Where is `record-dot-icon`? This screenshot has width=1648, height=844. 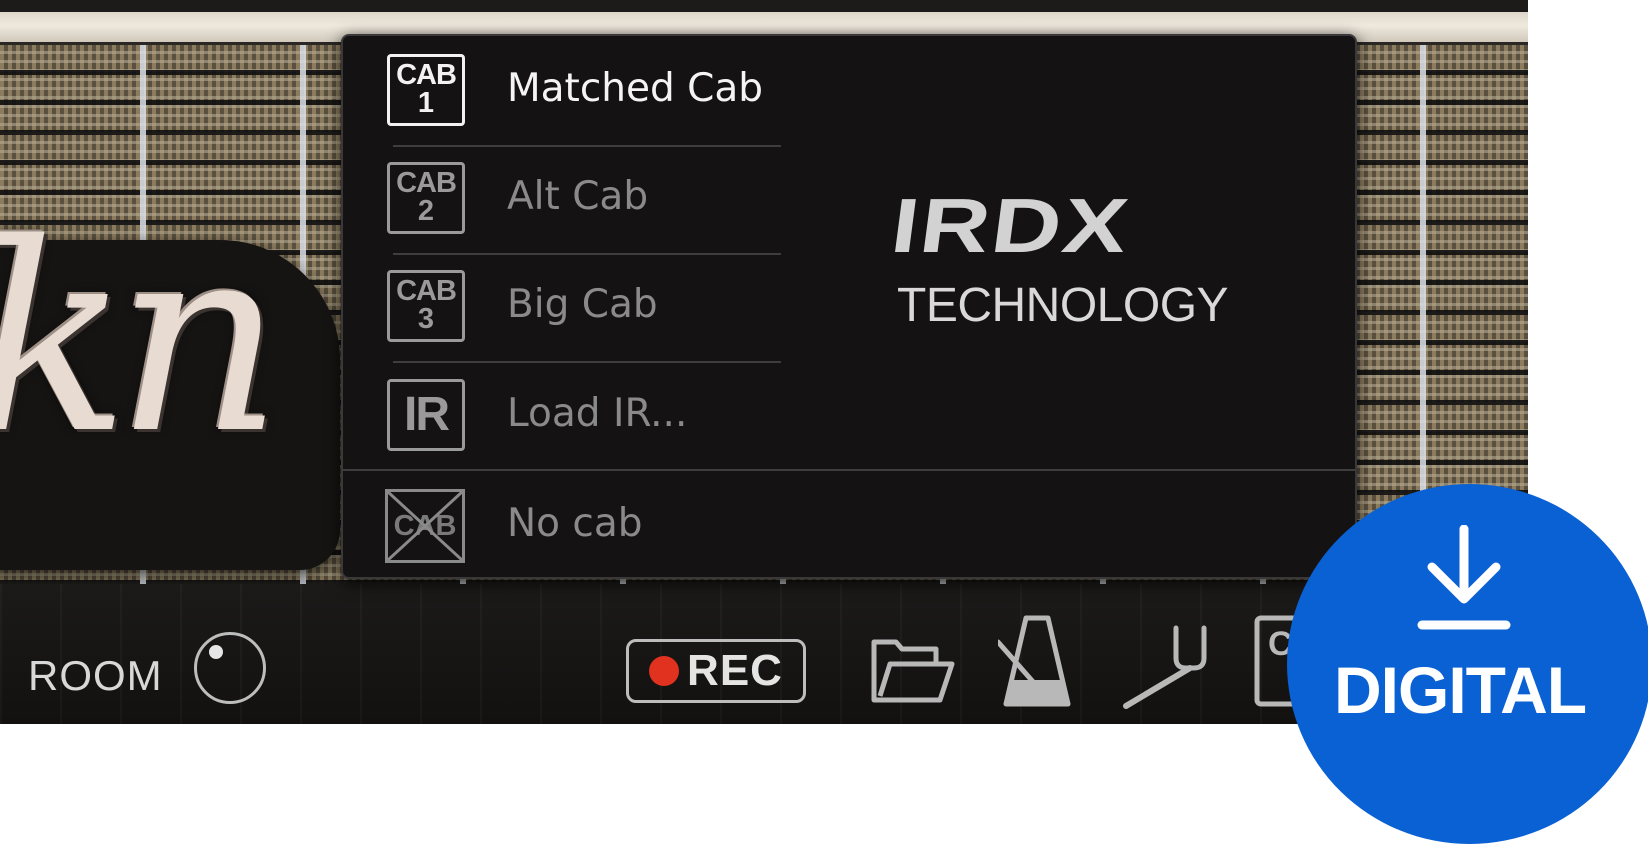
record-dot-icon is located at coordinates (664, 671).